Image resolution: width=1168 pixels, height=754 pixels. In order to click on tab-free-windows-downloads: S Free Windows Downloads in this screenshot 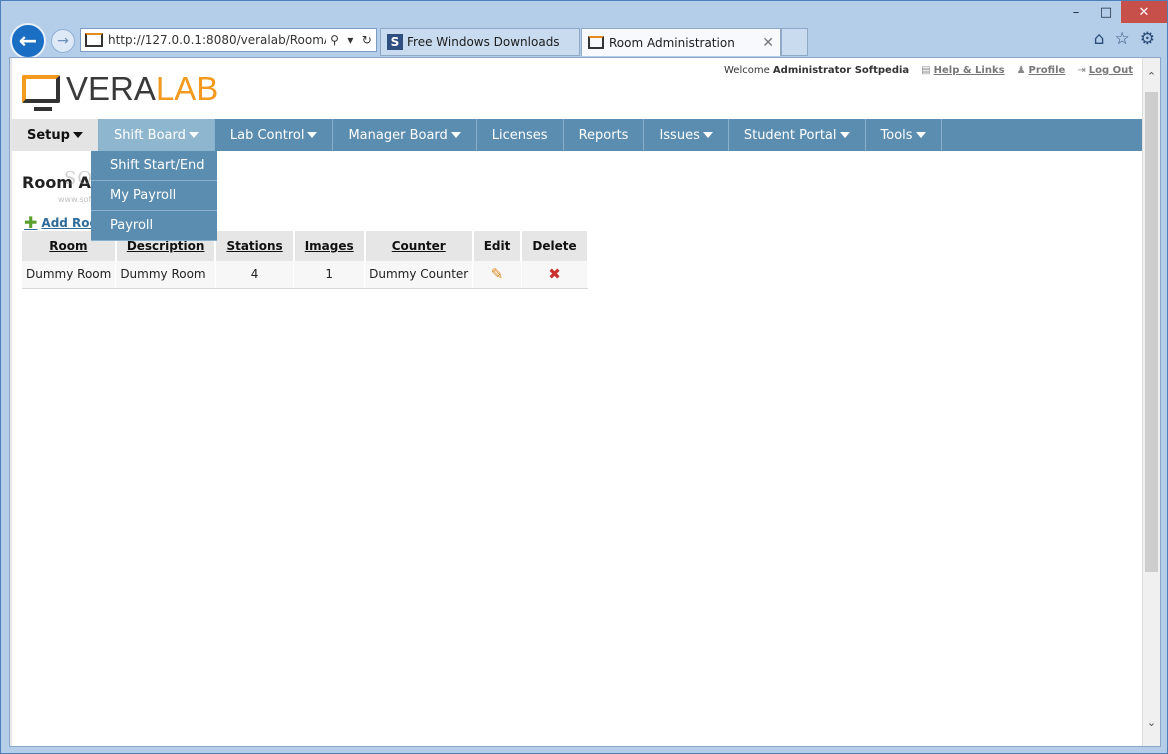, I will do `click(480, 42)`.